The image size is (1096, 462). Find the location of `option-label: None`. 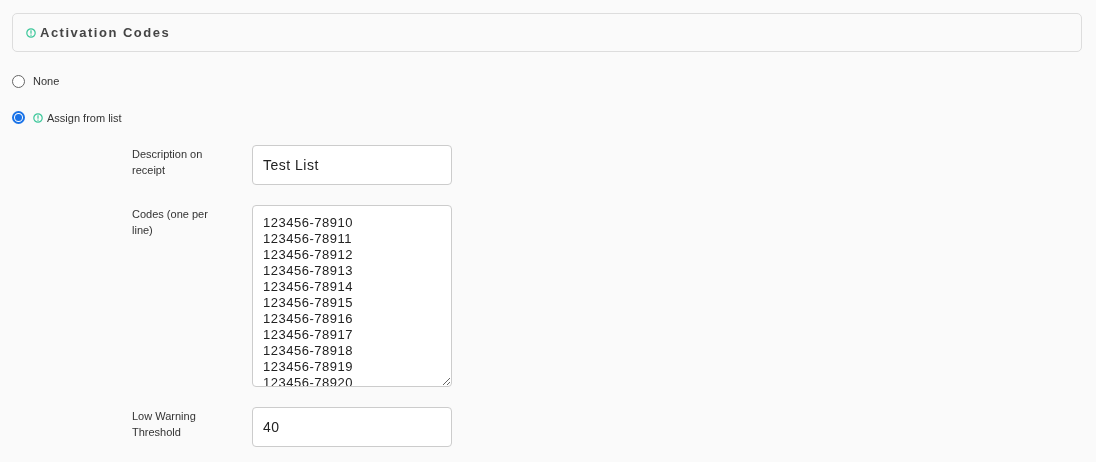

option-label: None is located at coordinates (46, 81).